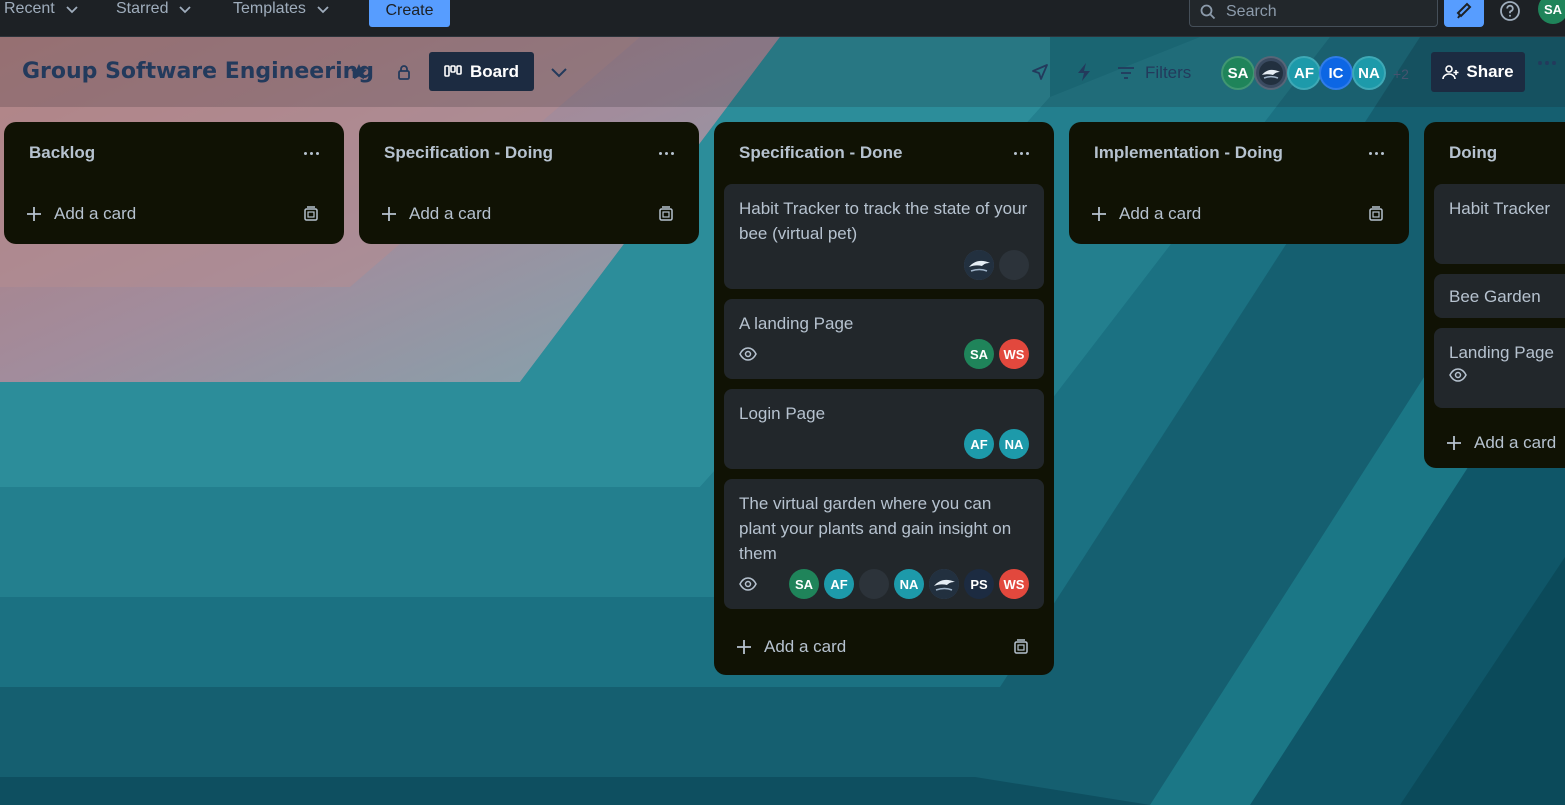 The height and width of the screenshot is (805, 1565). I want to click on list-title: Implementation - Doing, so click(1188, 153).